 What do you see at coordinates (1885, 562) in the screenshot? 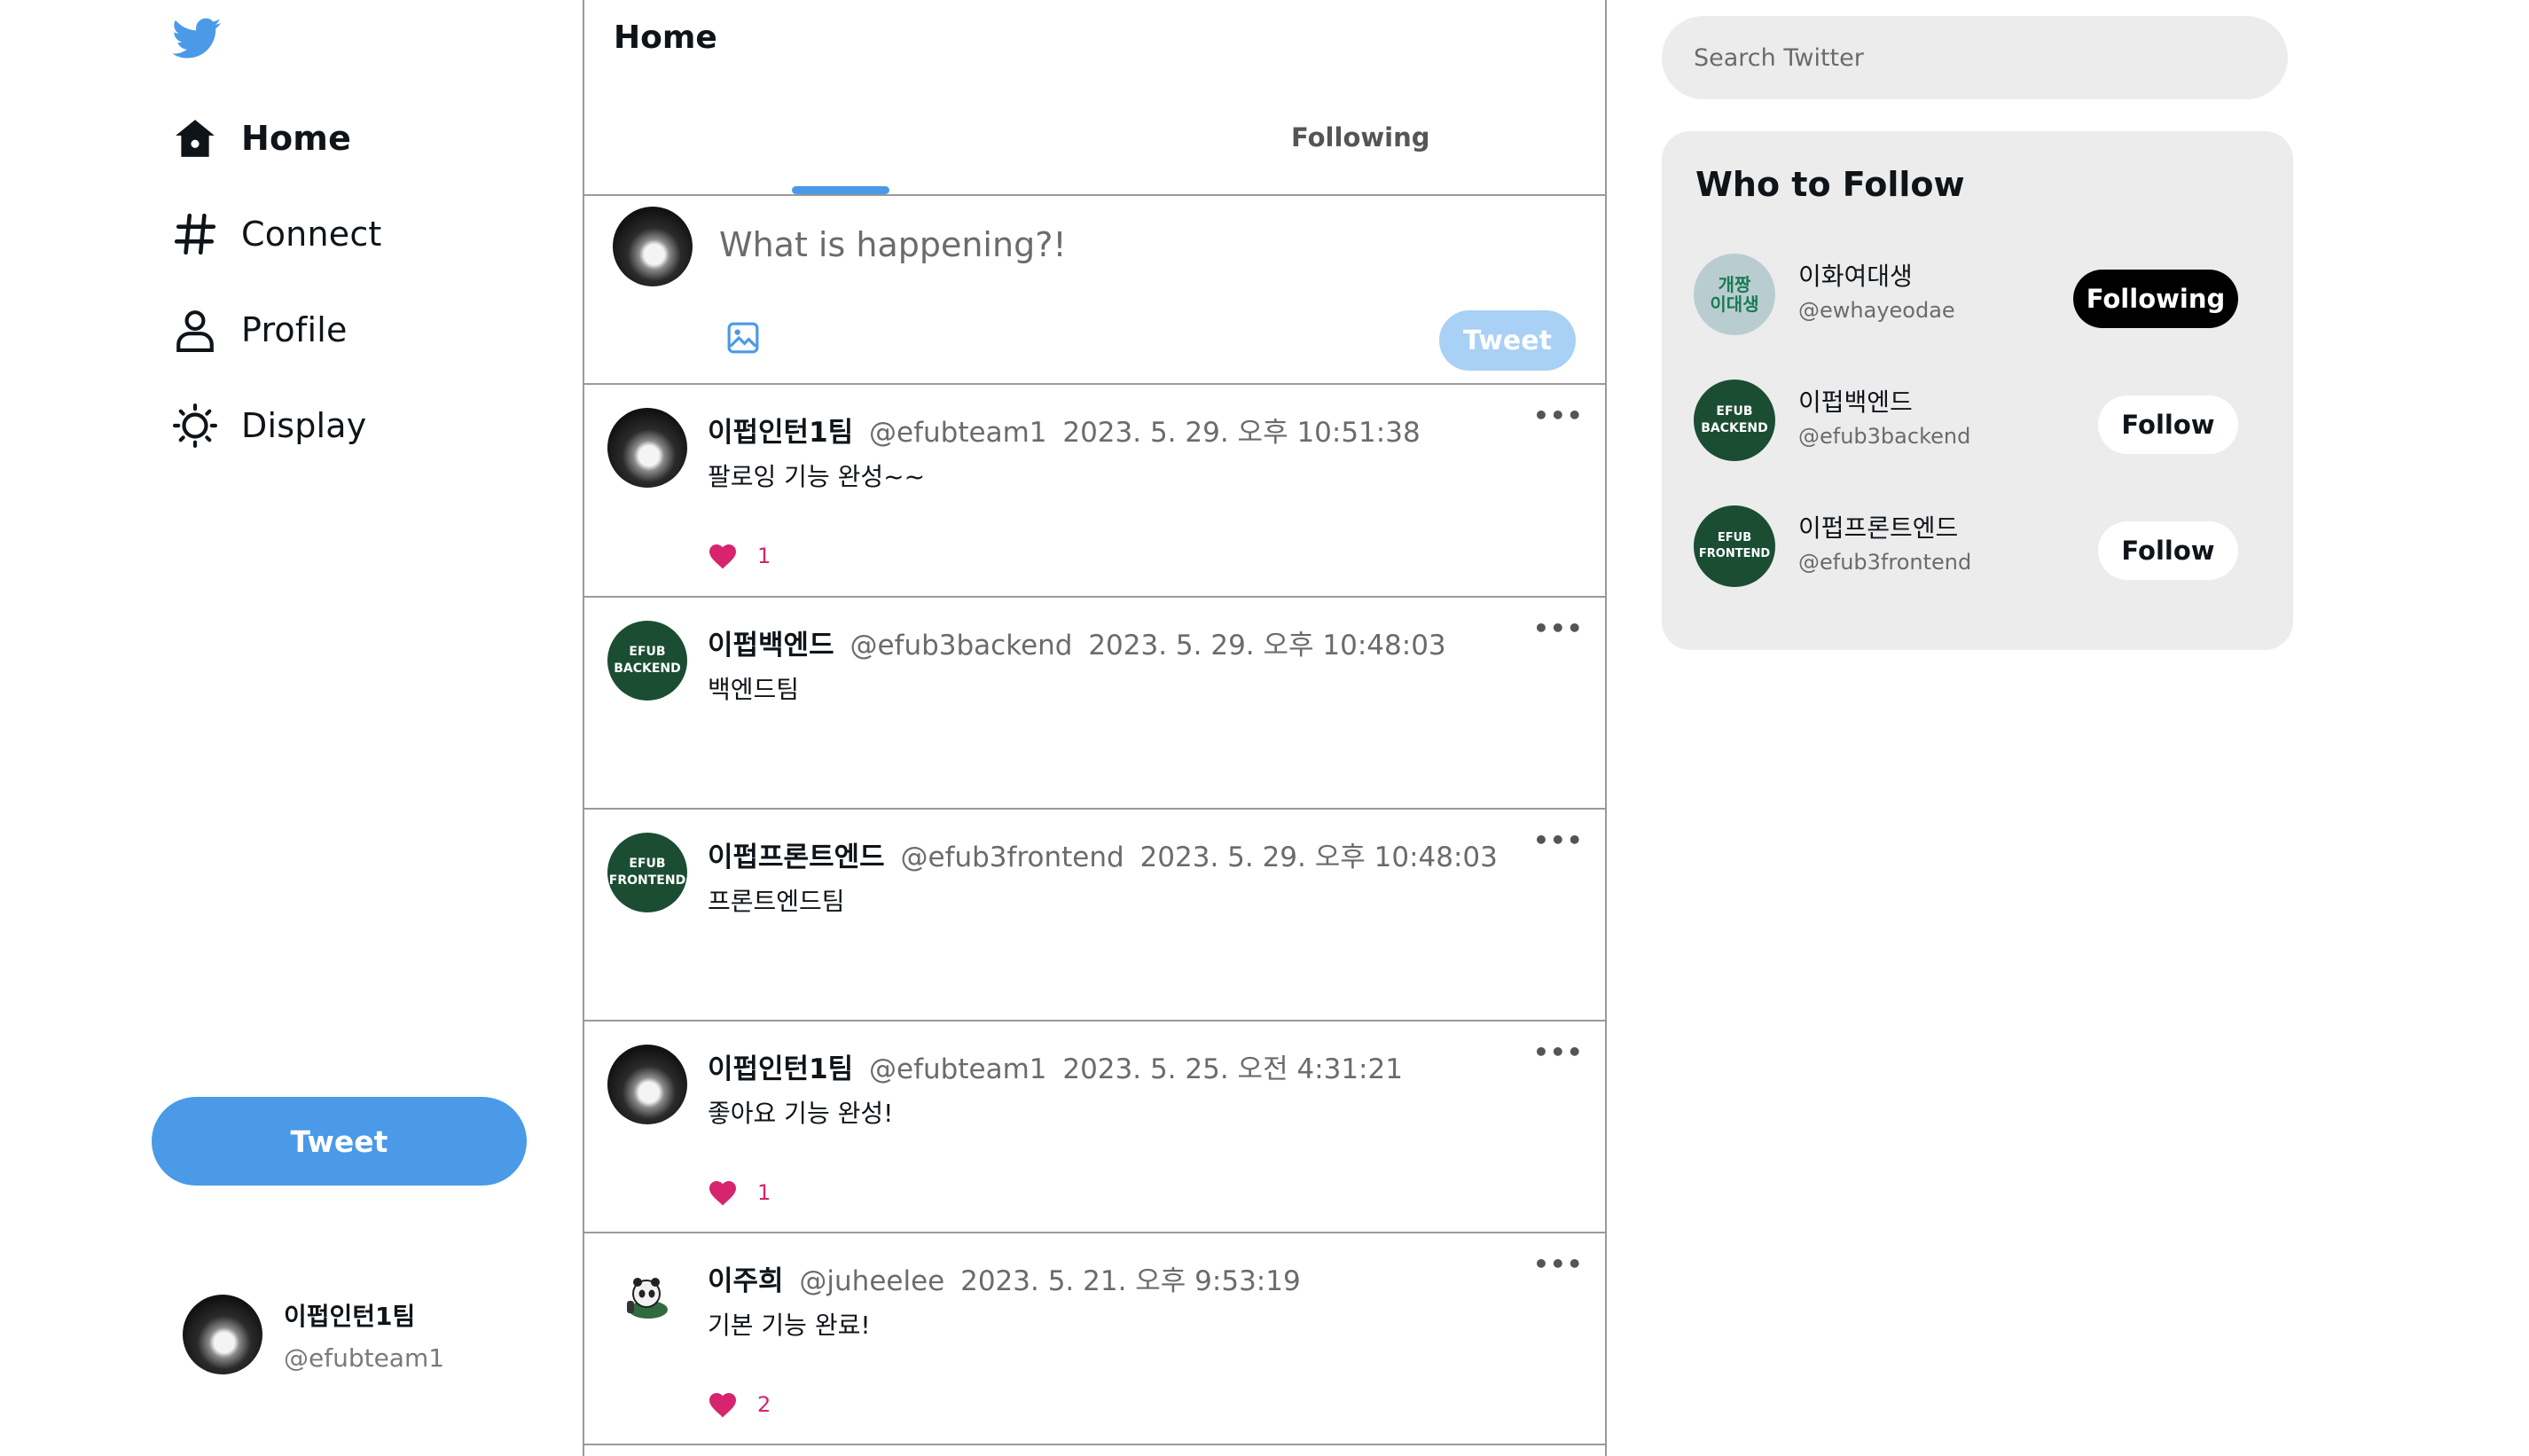
I see `suggestion-handle: @efub3frontend` at bounding box center [1885, 562].